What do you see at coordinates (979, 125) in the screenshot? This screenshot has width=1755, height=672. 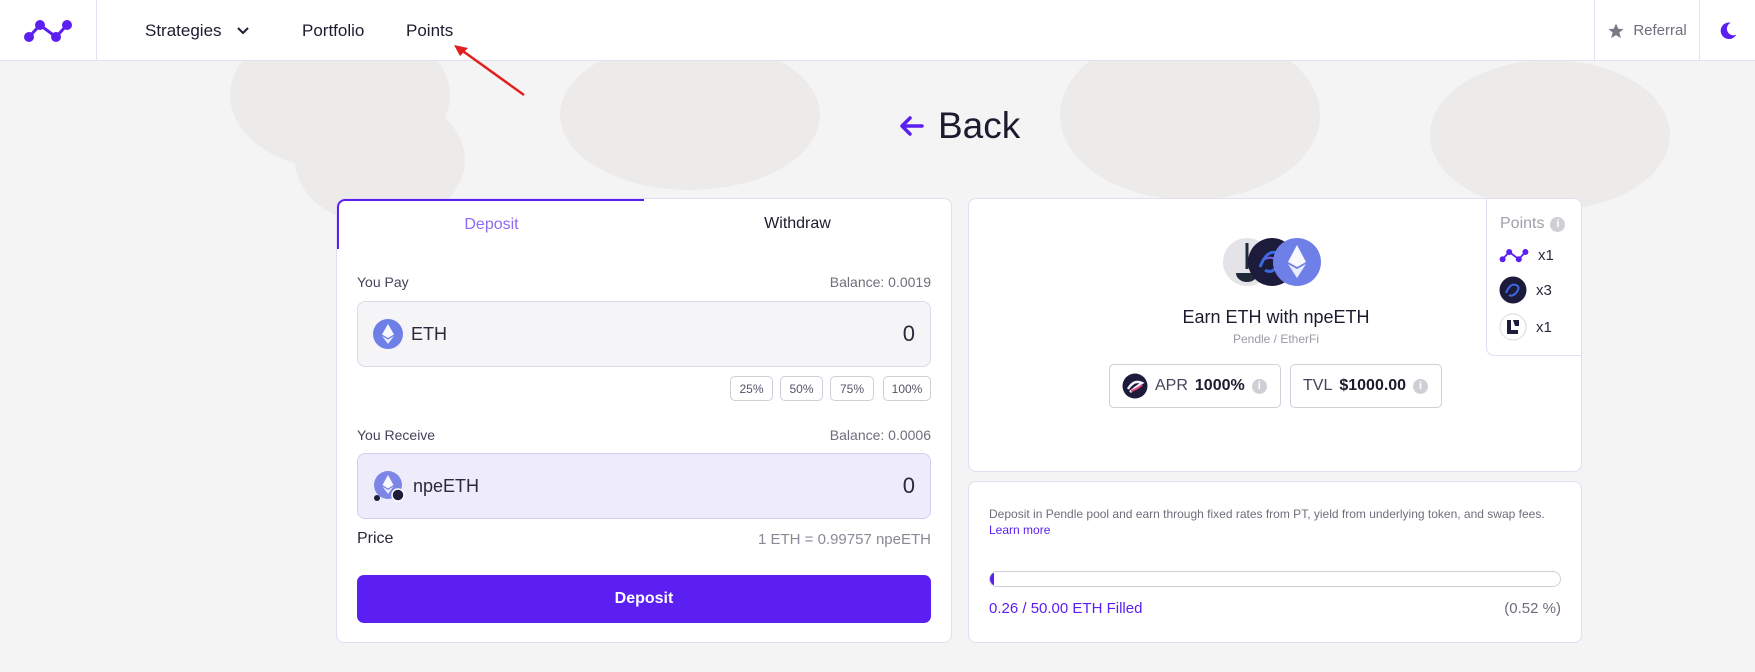 I see `back-label: Back` at bounding box center [979, 125].